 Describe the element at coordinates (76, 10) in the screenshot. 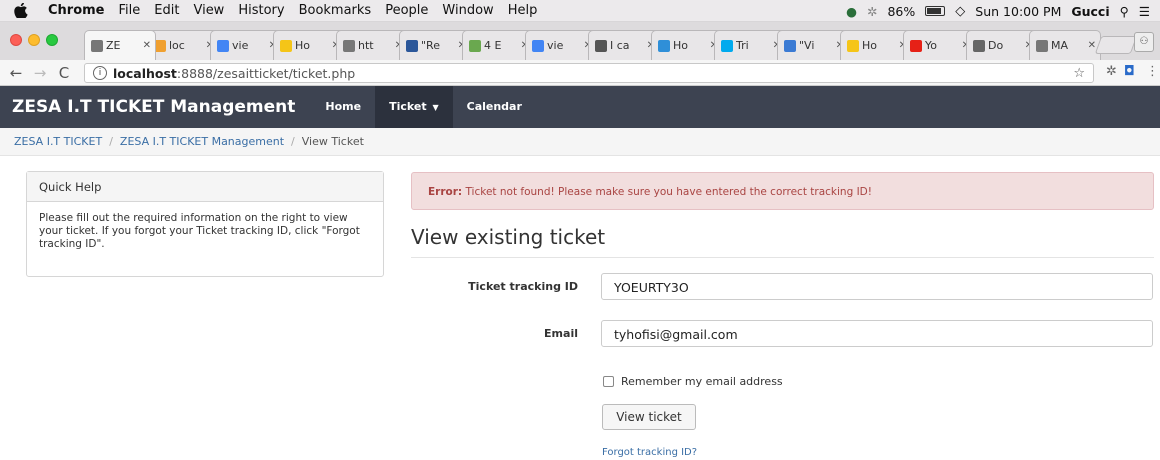

I see `app-menu-chrome: Chrome` at that location.